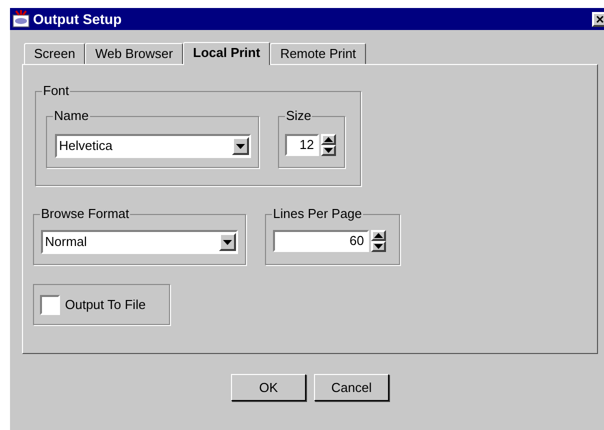  I want to click on tab: Remote Print, so click(318, 53).